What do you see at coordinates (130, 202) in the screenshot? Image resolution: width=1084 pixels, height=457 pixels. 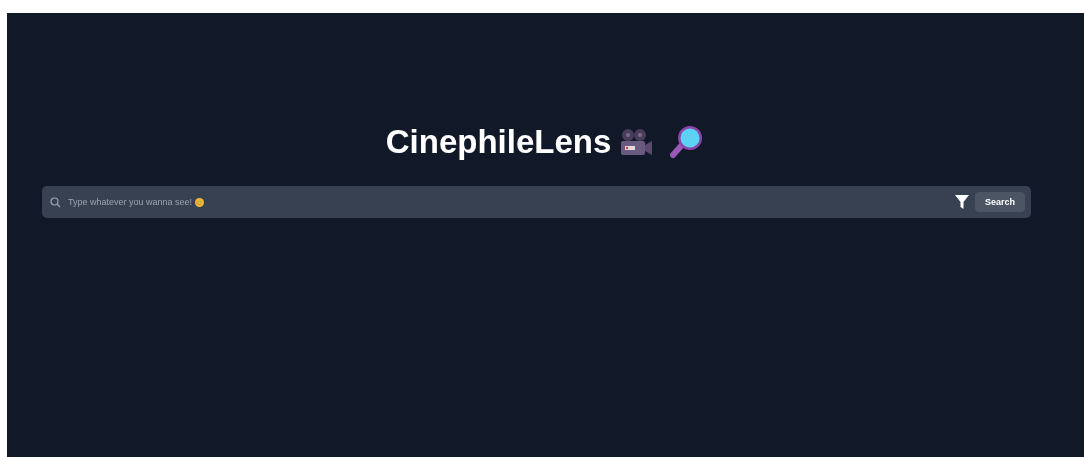 I see `search-input: Type whatever you wanna see!` at bounding box center [130, 202].